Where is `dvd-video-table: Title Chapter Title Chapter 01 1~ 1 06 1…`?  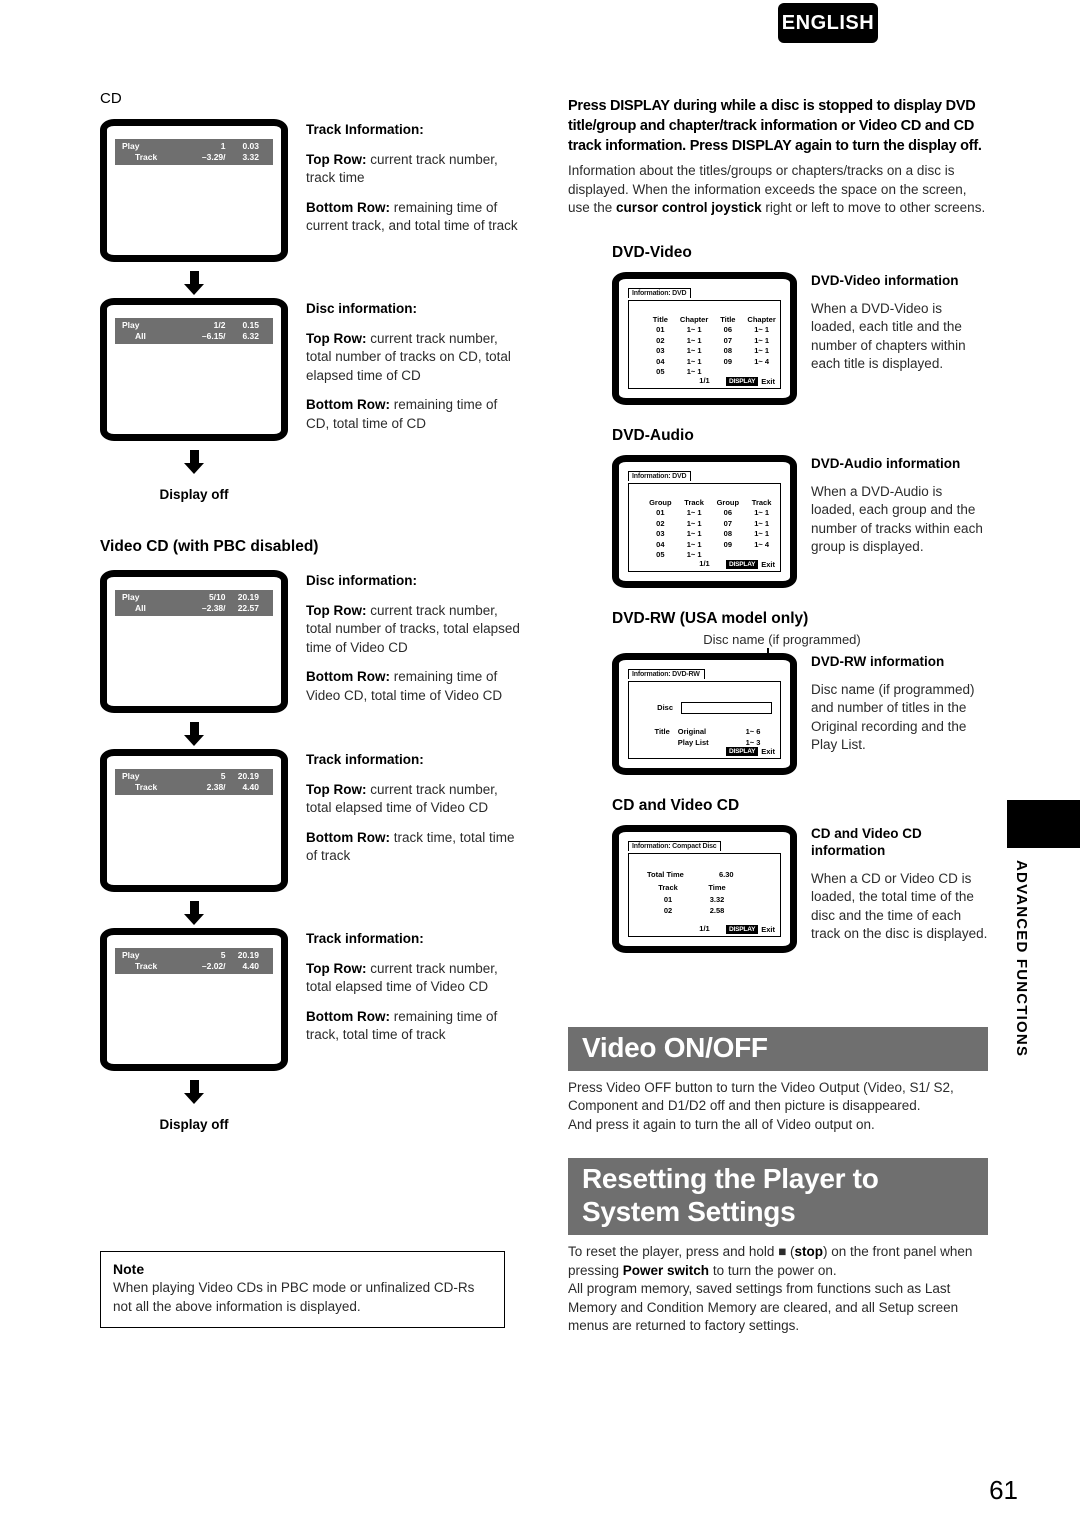 dvd-video-table: Title Chapter Title Chapter 01 1~ 1 06 1… is located at coordinates (704, 346).